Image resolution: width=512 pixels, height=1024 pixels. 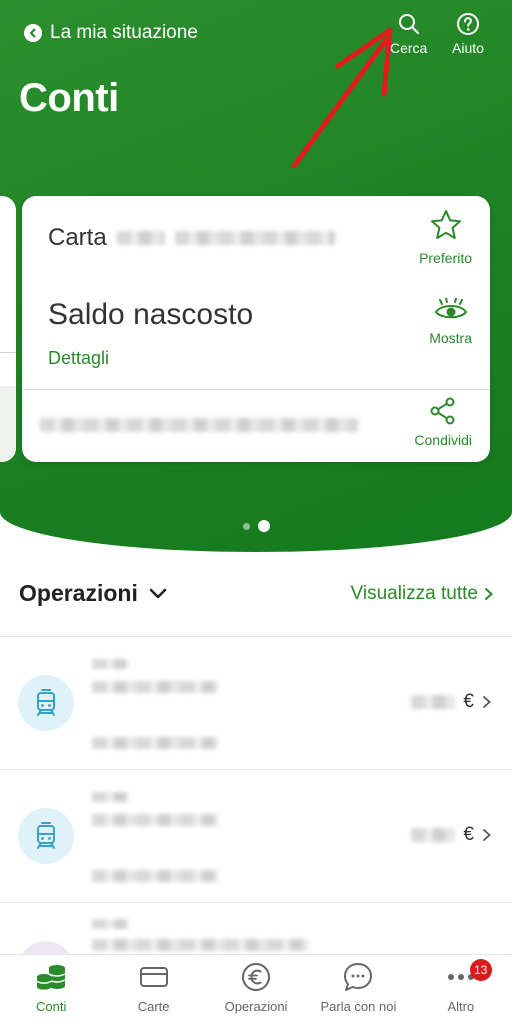 I want to click on show-label: Mostra, so click(x=450, y=338).